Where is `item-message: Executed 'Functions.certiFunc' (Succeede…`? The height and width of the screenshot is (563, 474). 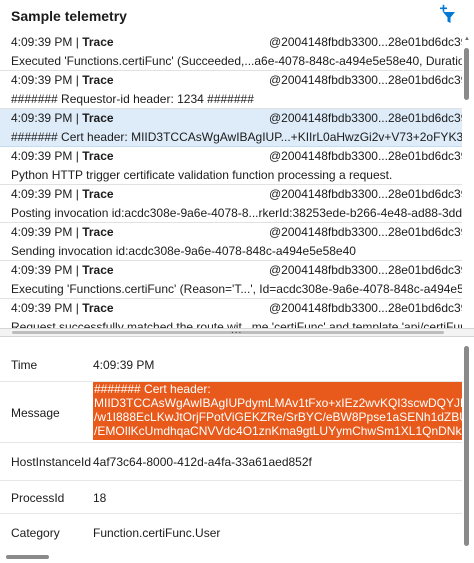 item-message: Executed 'Functions.certiFunc' (Succeede… is located at coordinates (236, 61).